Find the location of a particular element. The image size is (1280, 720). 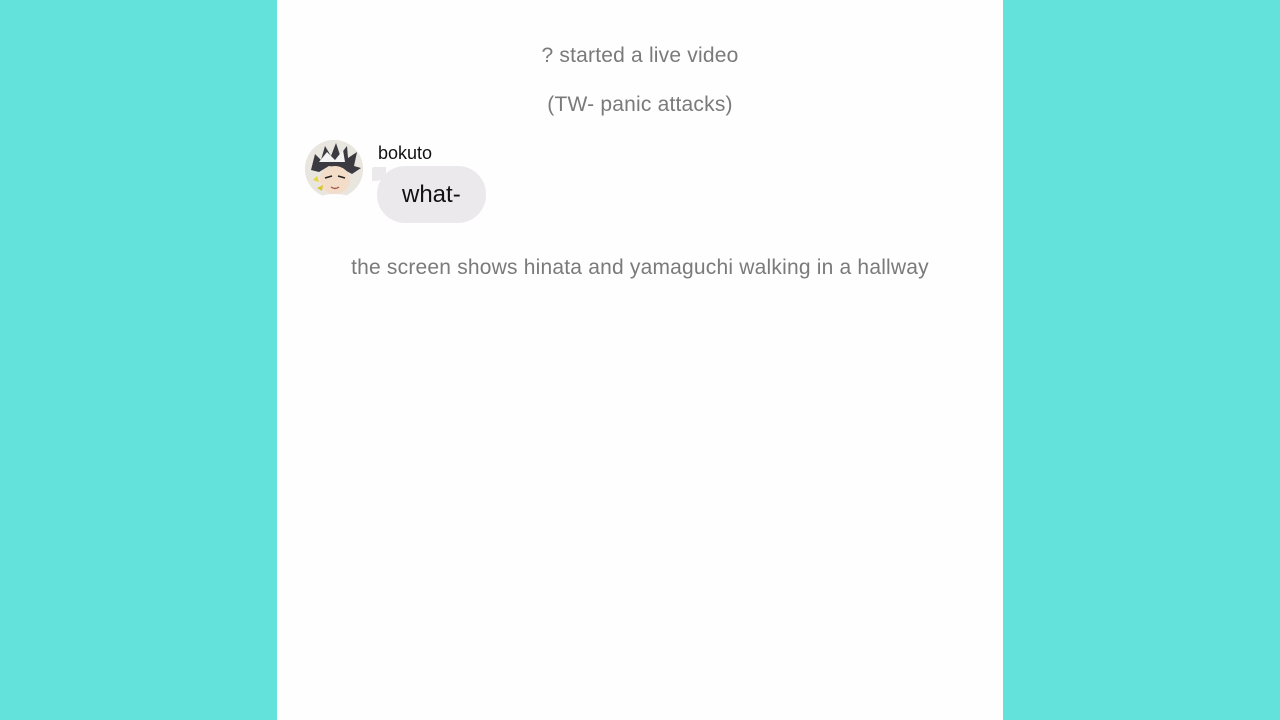

message-text: what- is located at coordinates (431, 194).